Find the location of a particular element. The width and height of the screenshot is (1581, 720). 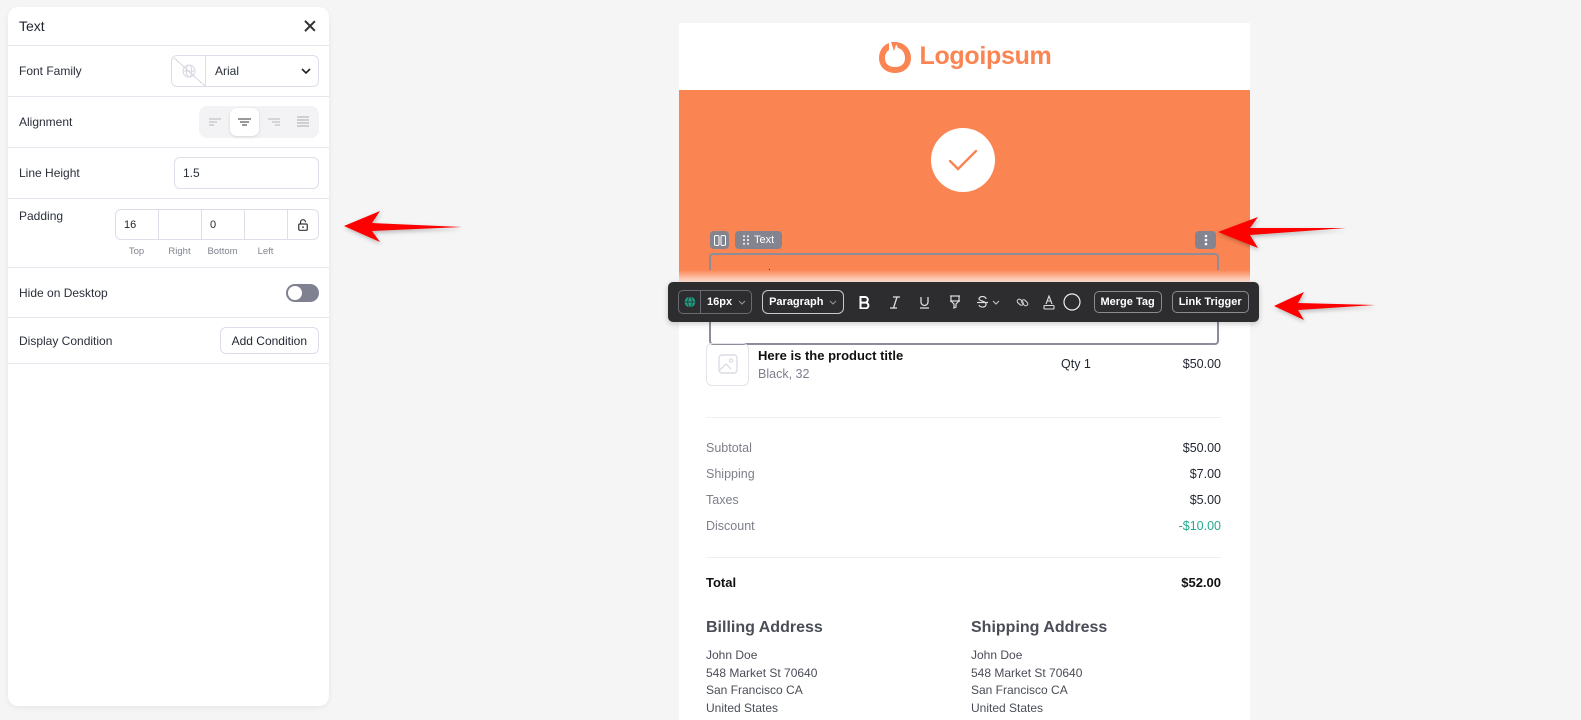

merge-tag-button: Merge Tag is located at coordinates (1127, 302).